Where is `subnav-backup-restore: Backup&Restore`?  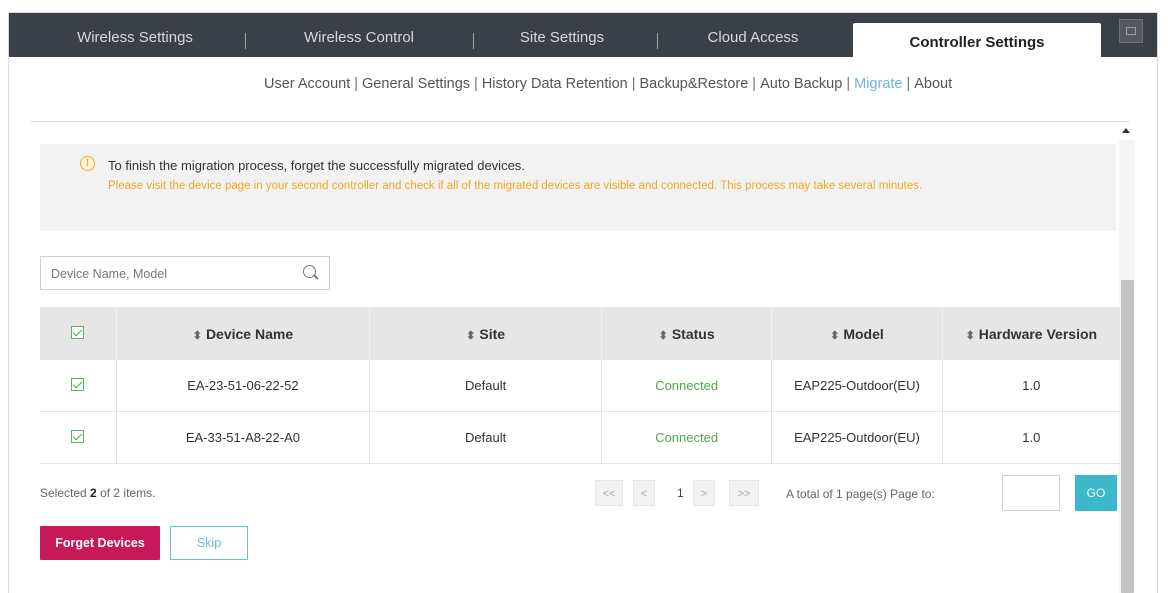
subnav-backup-restore: Backup&Restore is located at coordinates (693, 84).